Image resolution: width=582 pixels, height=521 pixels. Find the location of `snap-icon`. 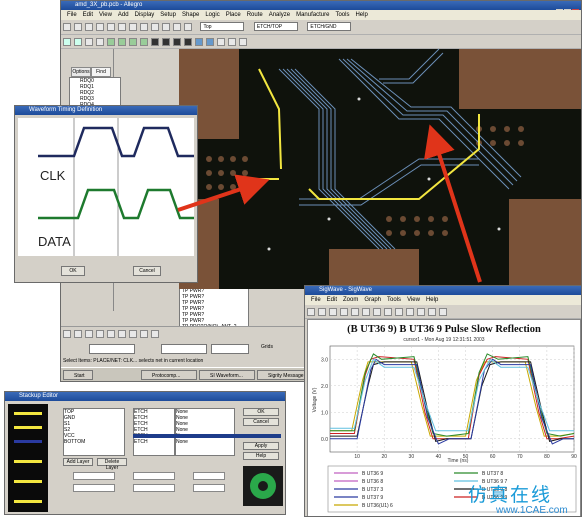

snap-icon is located at coordinates (111, 334).